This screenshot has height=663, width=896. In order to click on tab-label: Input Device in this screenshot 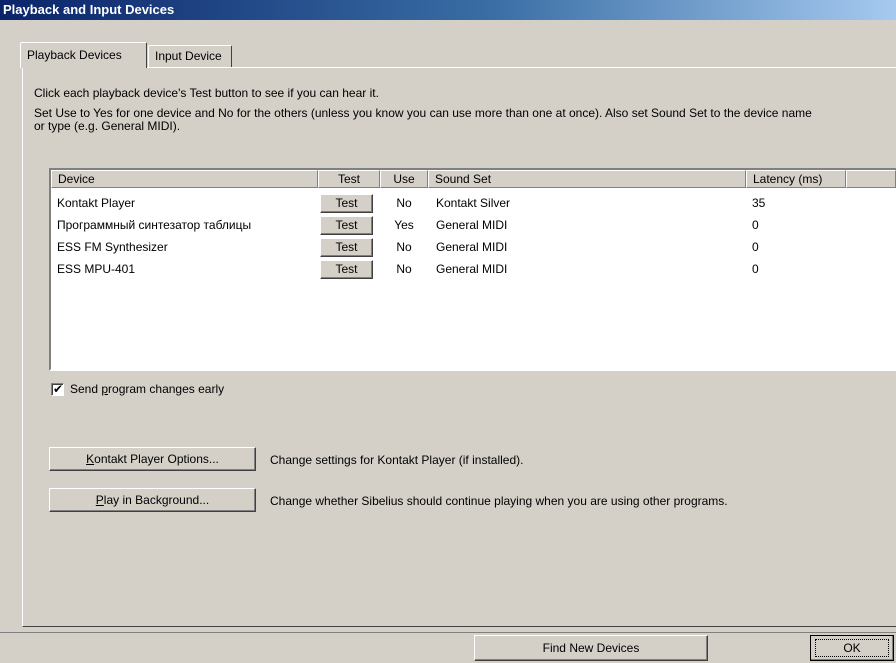, I will do `click(188, 56)`.